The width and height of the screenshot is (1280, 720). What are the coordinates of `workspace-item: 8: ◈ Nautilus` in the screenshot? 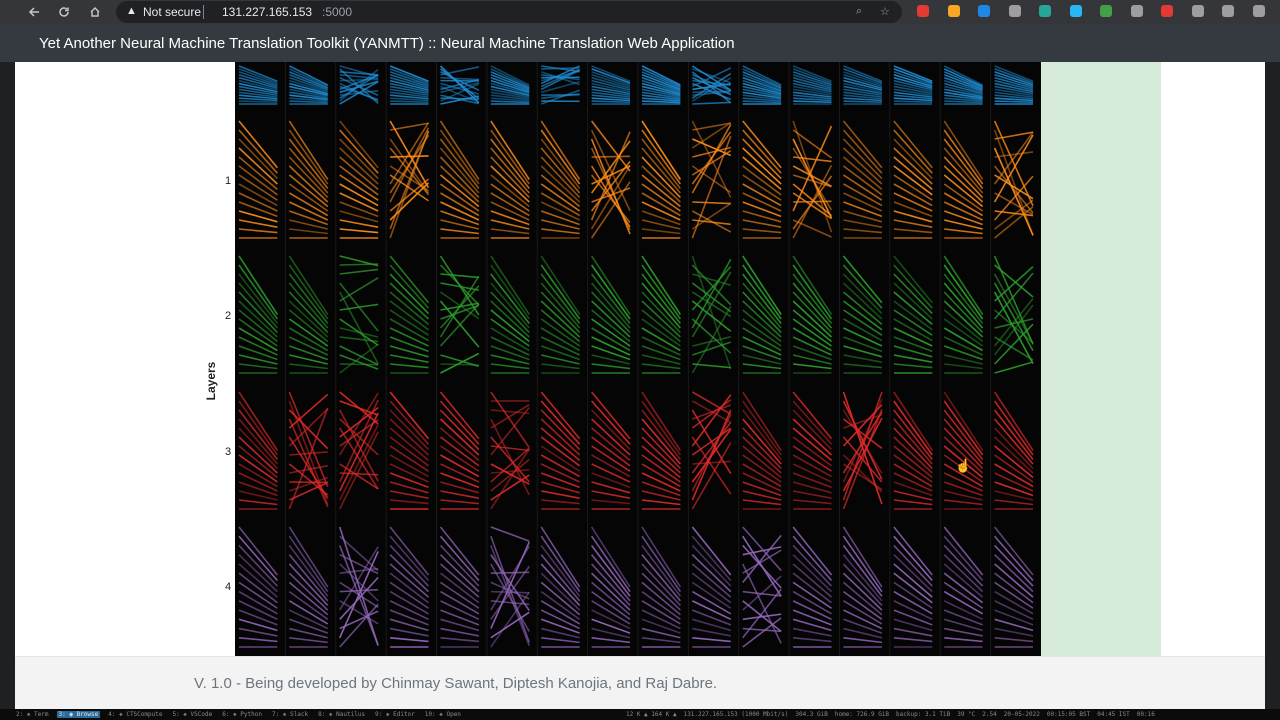 It's located at (341, 714).